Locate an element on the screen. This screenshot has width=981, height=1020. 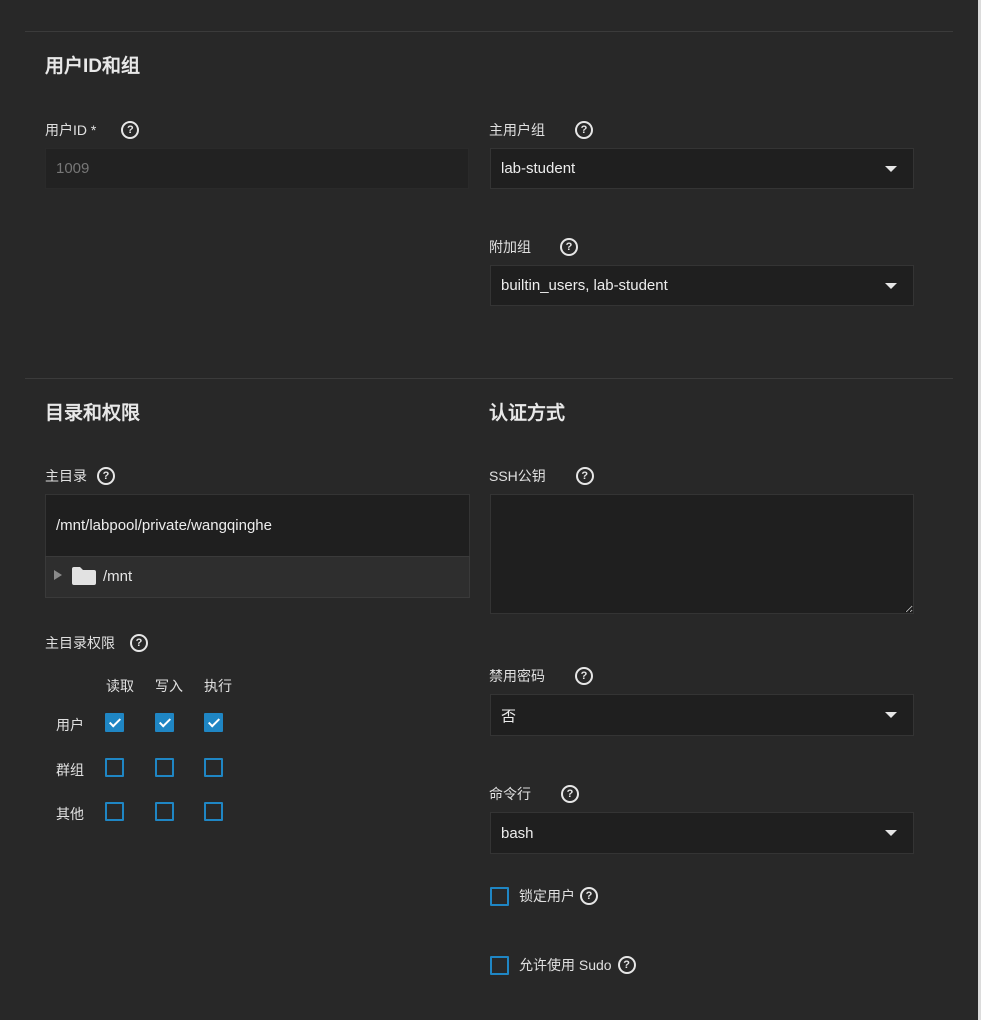
home-perms-label: 主目录权限 is located at coordinates (80, 643).